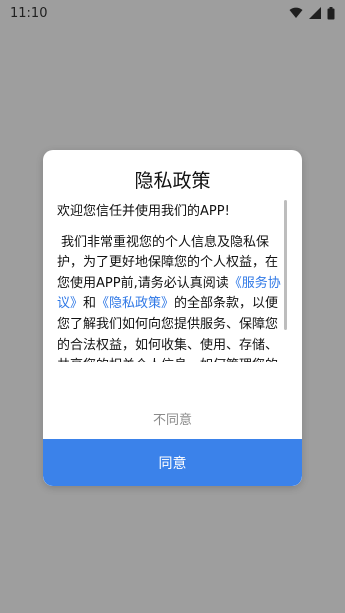 The image size is (345, 613). What do you see at coordinates (29, 13) in the screenshot?
I see `status-time: 11:10` at bounding box center [29, 13].